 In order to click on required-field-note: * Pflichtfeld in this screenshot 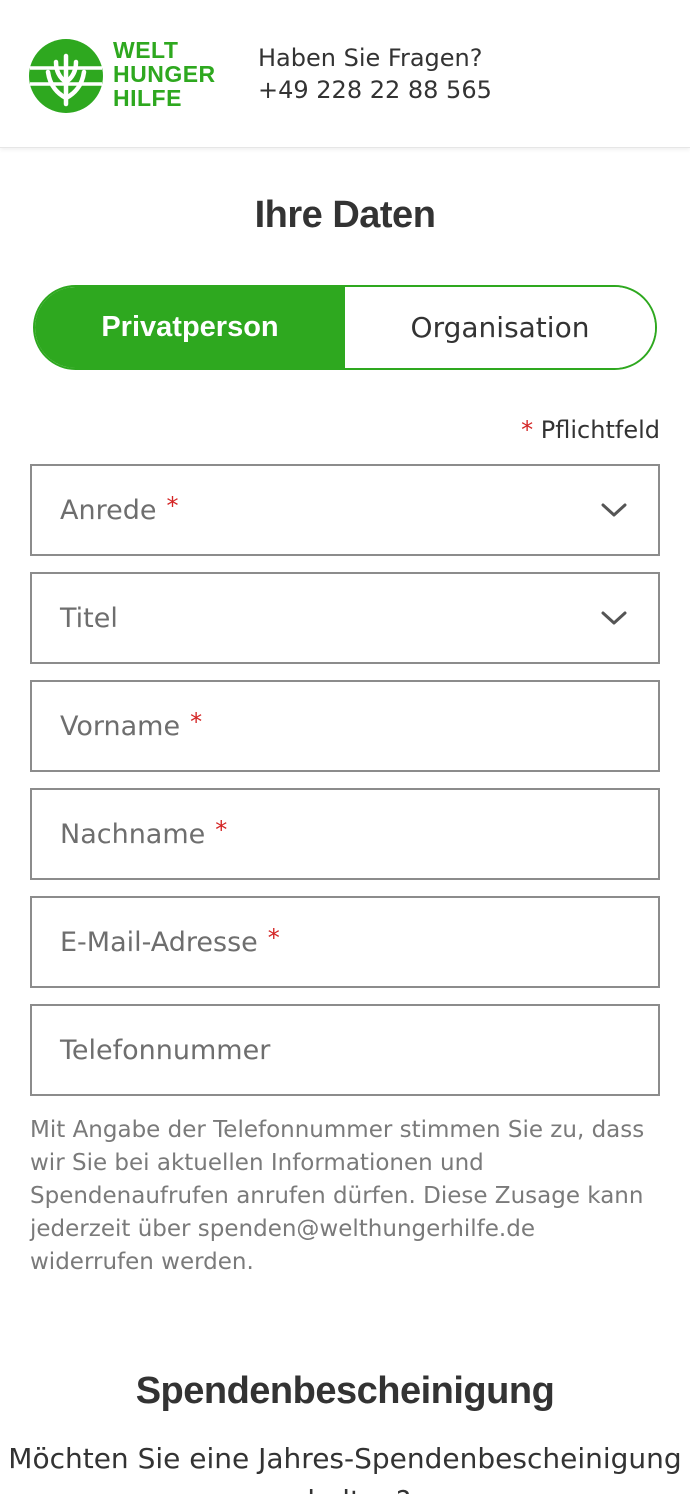, I will do `click(590, 430)`.